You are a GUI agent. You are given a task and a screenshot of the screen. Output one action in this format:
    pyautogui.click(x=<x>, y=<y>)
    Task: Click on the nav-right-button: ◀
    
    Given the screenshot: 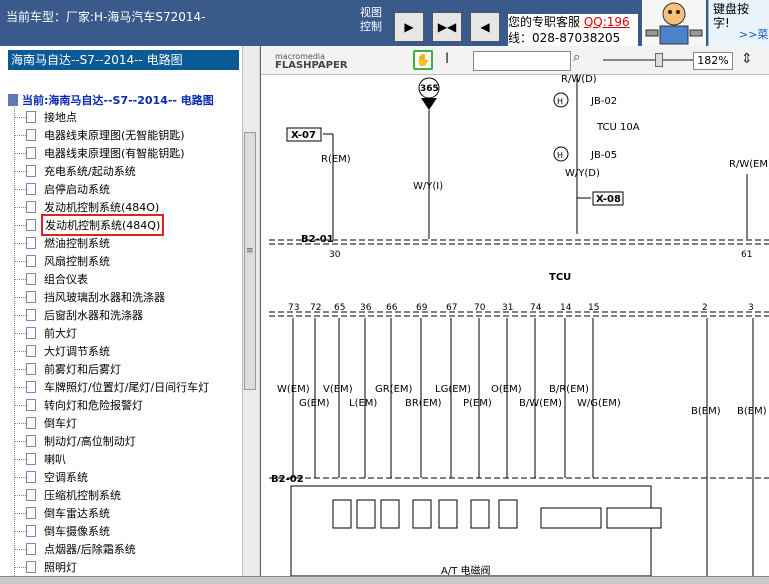 What is the action you would take?
    pyautogui.click(x=485, y=27)
    